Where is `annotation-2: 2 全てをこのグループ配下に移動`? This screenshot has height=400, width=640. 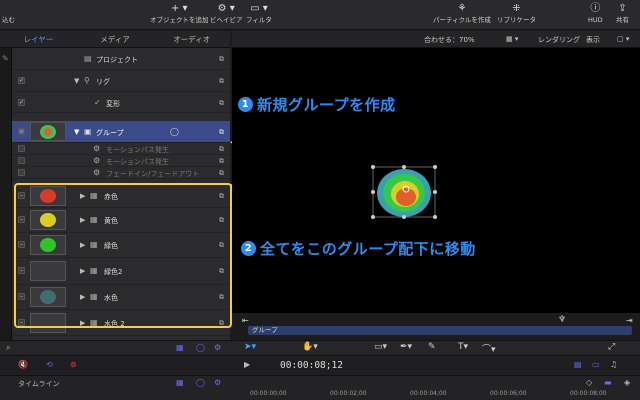
annotation-2: 2 全てをこのグループ配下に移動 is located at coordinates (358, 248).